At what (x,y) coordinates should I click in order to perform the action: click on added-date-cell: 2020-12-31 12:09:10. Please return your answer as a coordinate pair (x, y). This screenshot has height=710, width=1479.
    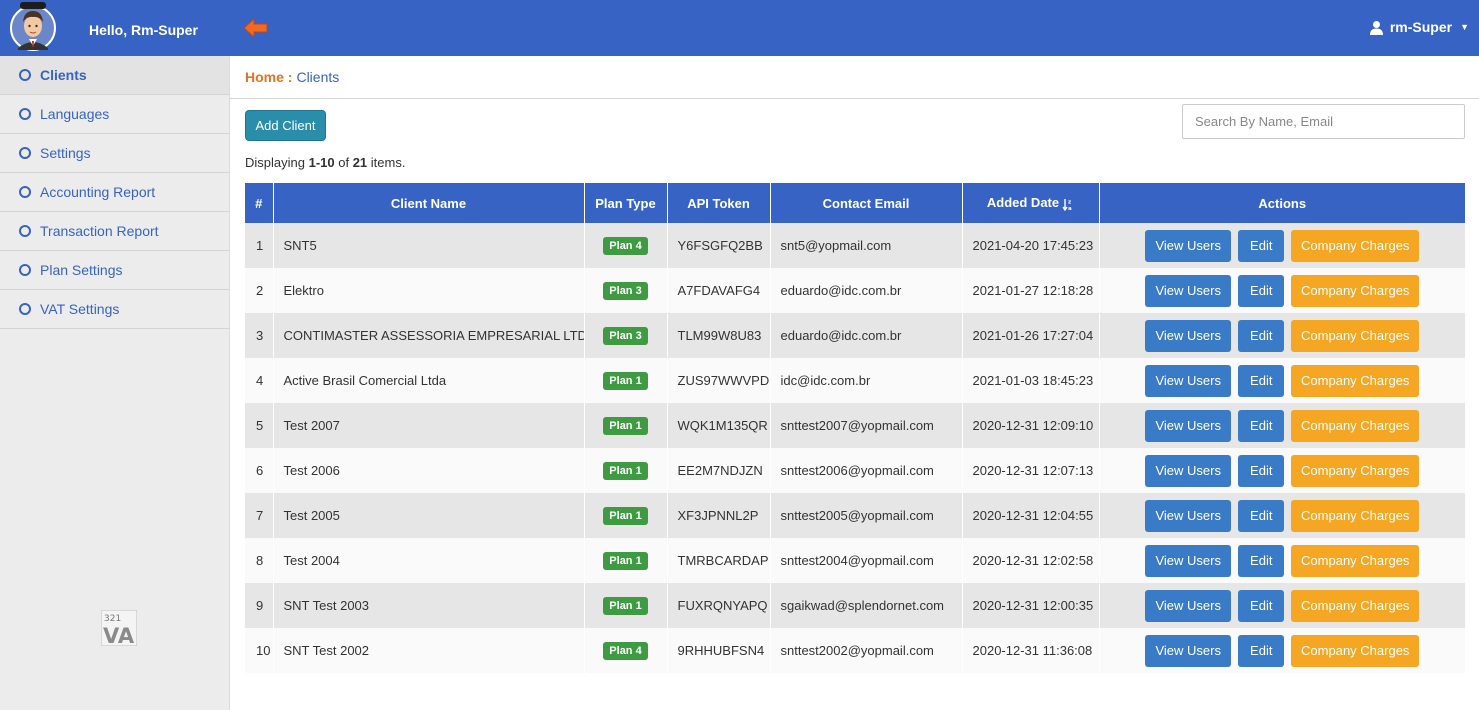
    Looking at the image, I should click on (1031, 425).